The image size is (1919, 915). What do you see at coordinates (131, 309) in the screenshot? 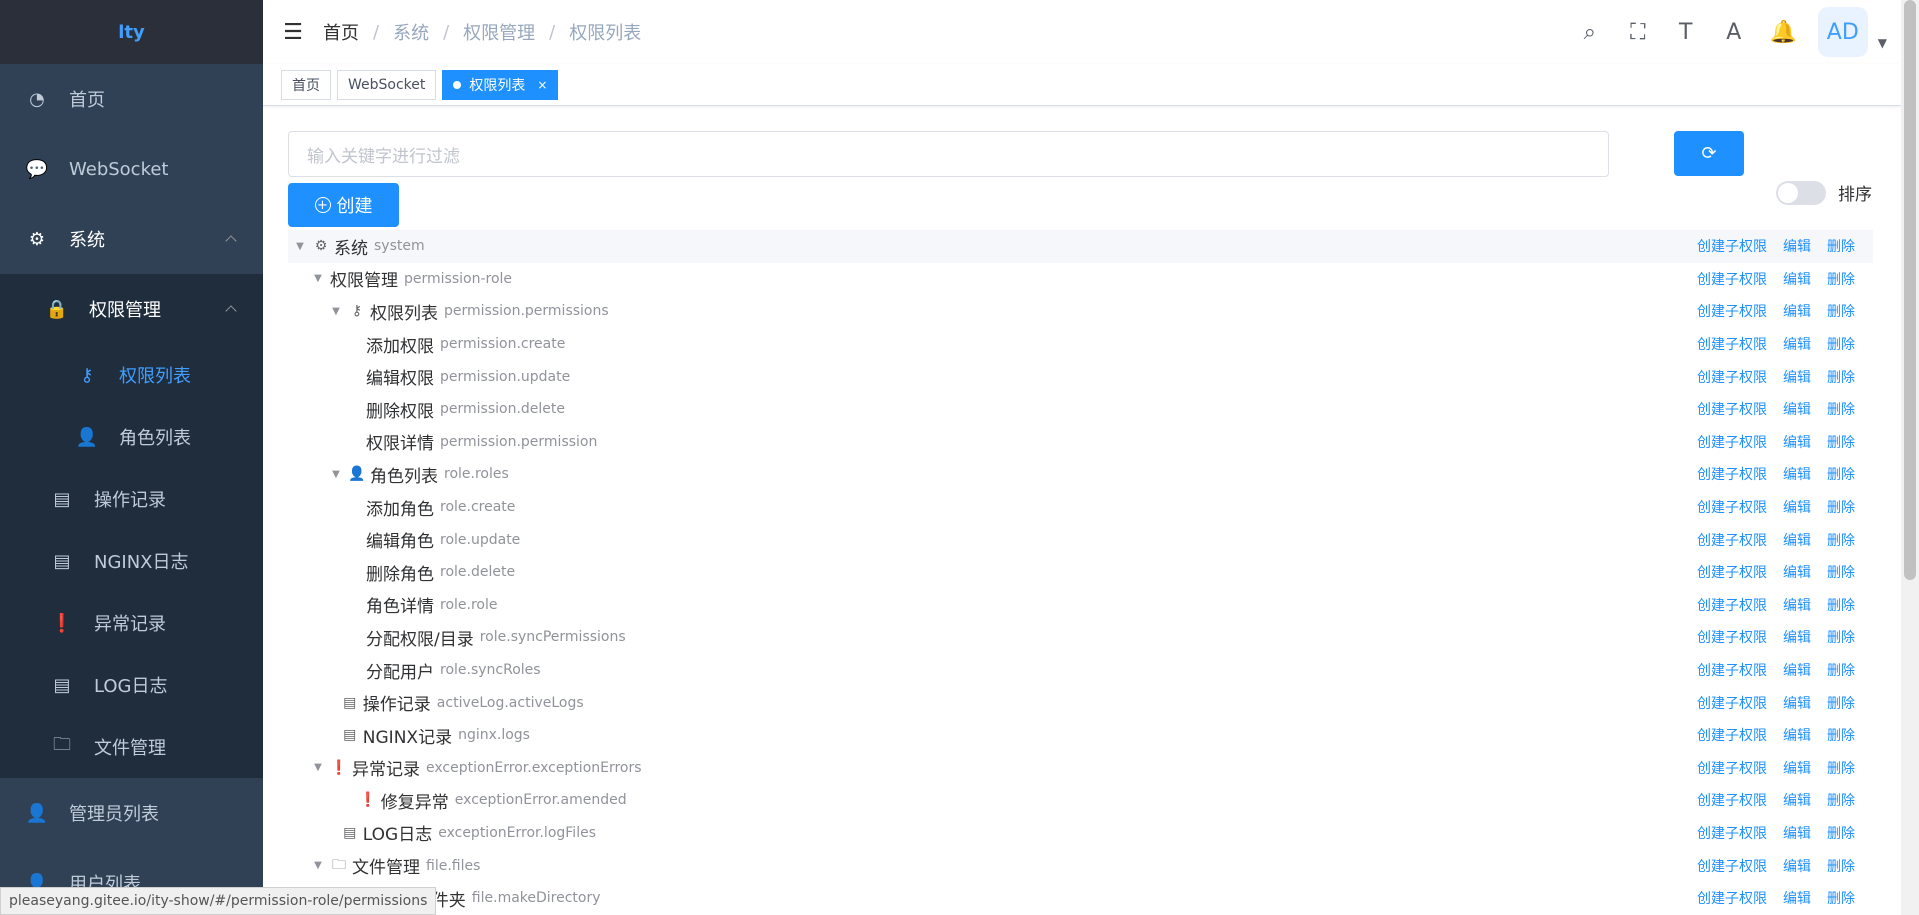
I see `sidebar-item-permission-management: 🔒 权限管理` at bounding box center [131, 309].